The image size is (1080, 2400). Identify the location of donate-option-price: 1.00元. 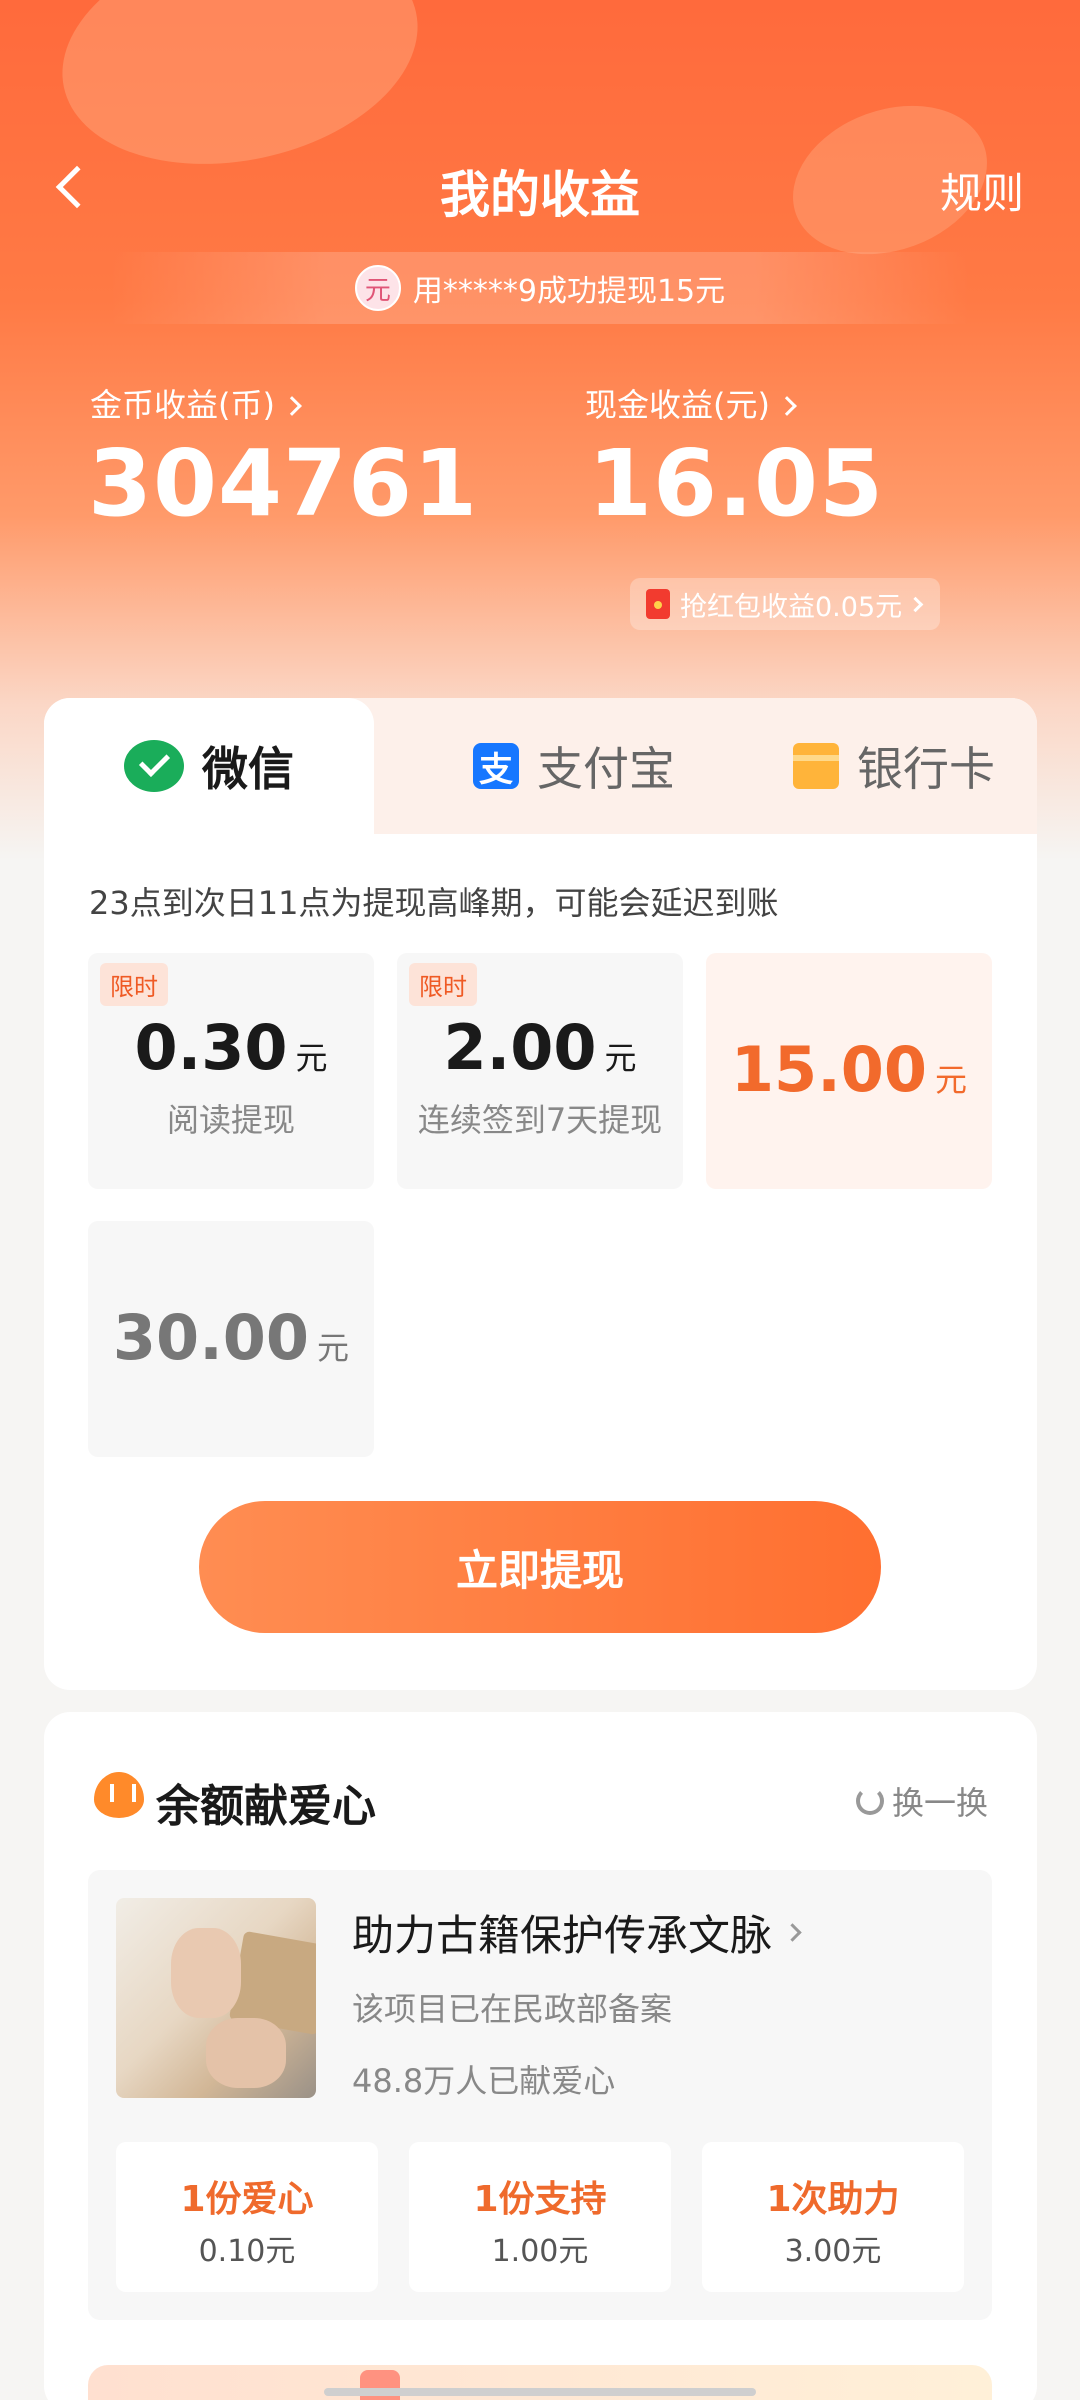
(540, 2251).